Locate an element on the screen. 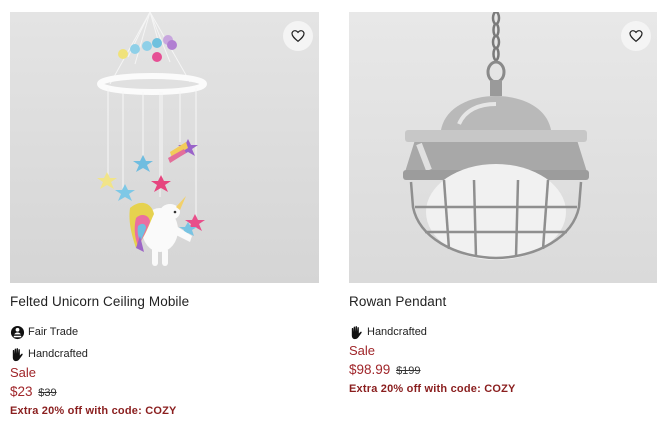  original-price: $199 is located at coordinates (408, 371).